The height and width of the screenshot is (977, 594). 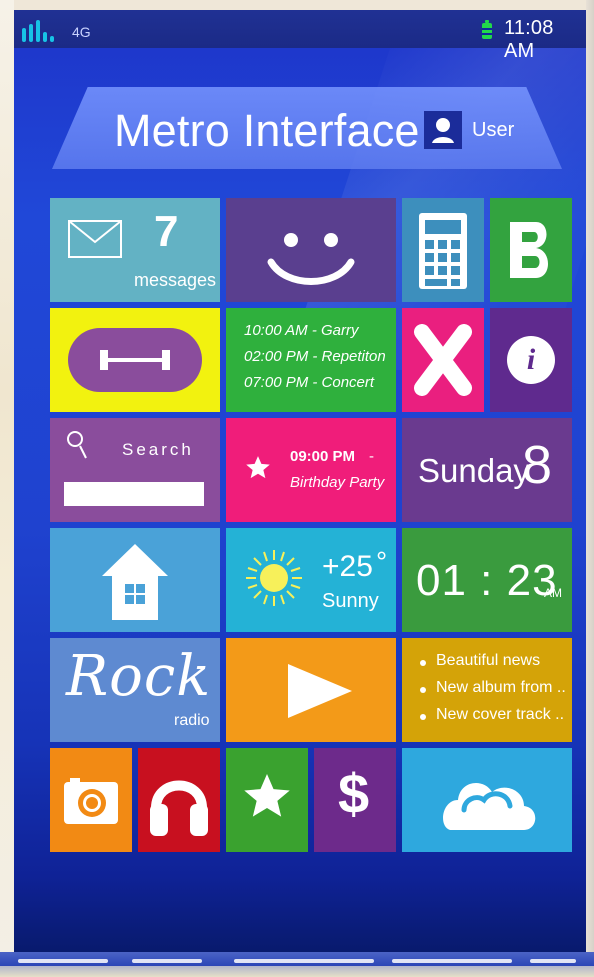 I want to click on home-tile, so click(x=135, y=580).